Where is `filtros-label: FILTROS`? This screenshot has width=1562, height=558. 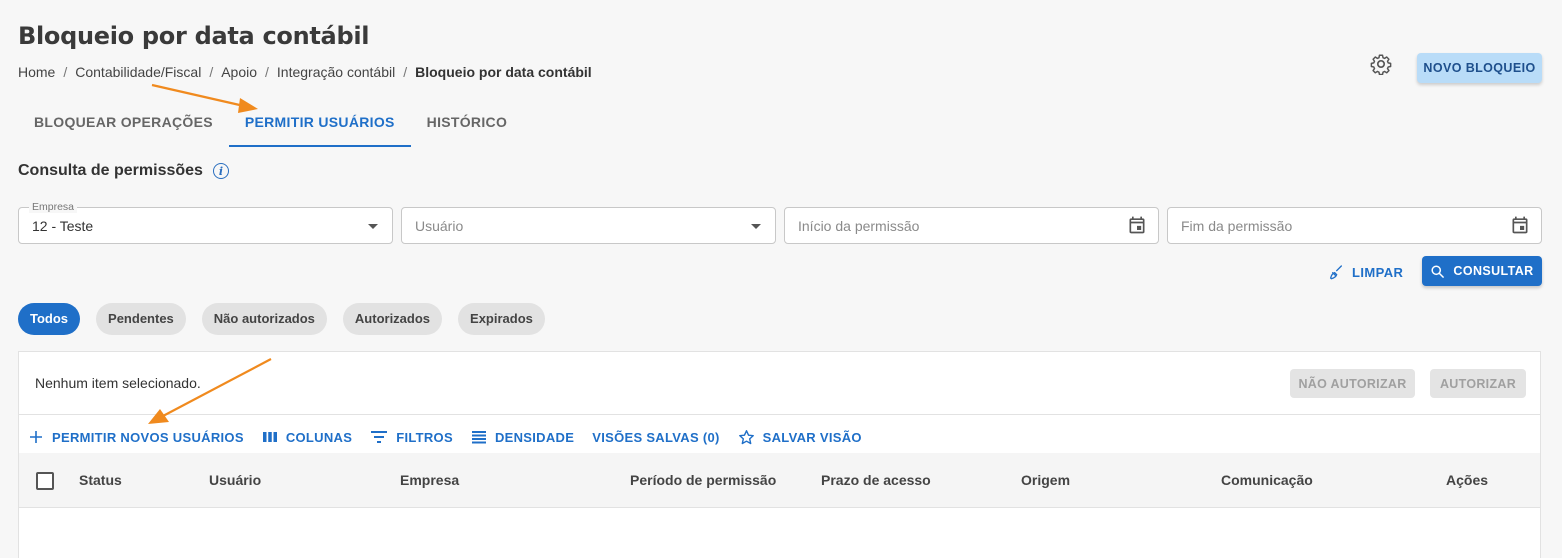 filtros-label: FILTROS is located at coordinates (424, 437).